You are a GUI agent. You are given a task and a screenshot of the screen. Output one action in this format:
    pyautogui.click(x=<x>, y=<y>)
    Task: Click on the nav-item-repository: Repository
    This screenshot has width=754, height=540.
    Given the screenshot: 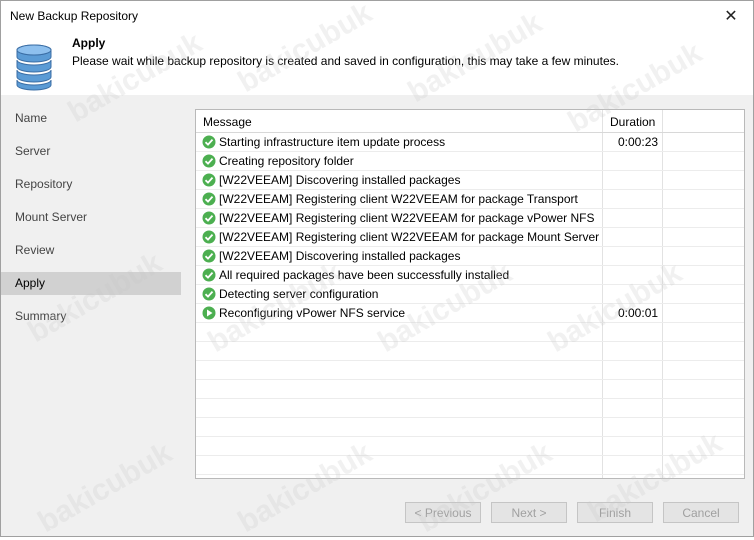 What is the action you would take?
    pyautogui.click(x=91, y=184)
    